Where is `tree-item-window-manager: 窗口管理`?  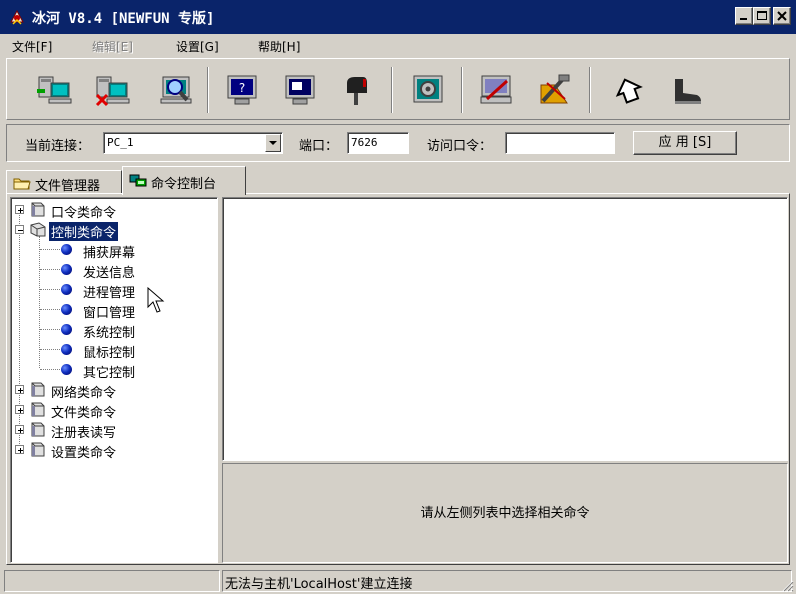 tree-item-window-manager: 窗口管理 is located at coordinates (134, 311).